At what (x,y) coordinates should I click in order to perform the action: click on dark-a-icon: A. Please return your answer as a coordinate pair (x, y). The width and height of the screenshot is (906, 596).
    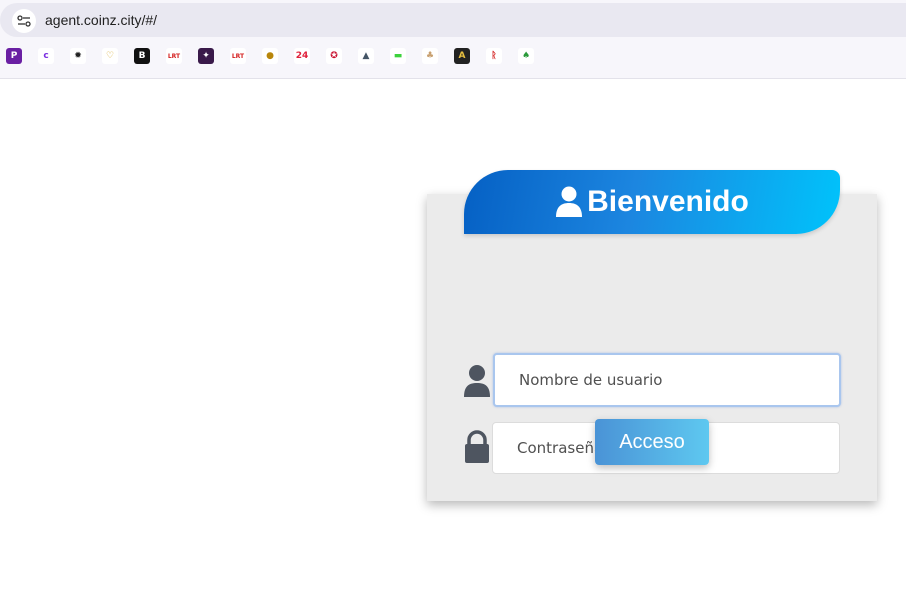
    Looking at the image, I should click on (462, 56).